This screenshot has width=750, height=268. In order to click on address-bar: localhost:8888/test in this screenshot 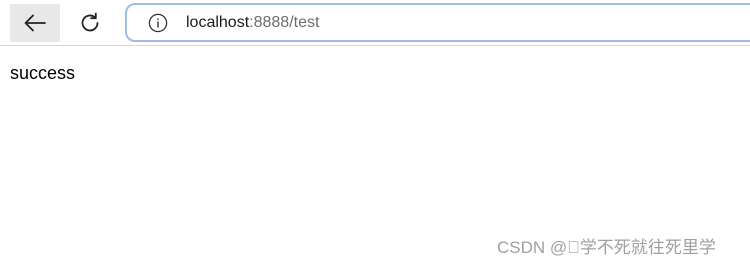, I will do `click(437, 22)`.